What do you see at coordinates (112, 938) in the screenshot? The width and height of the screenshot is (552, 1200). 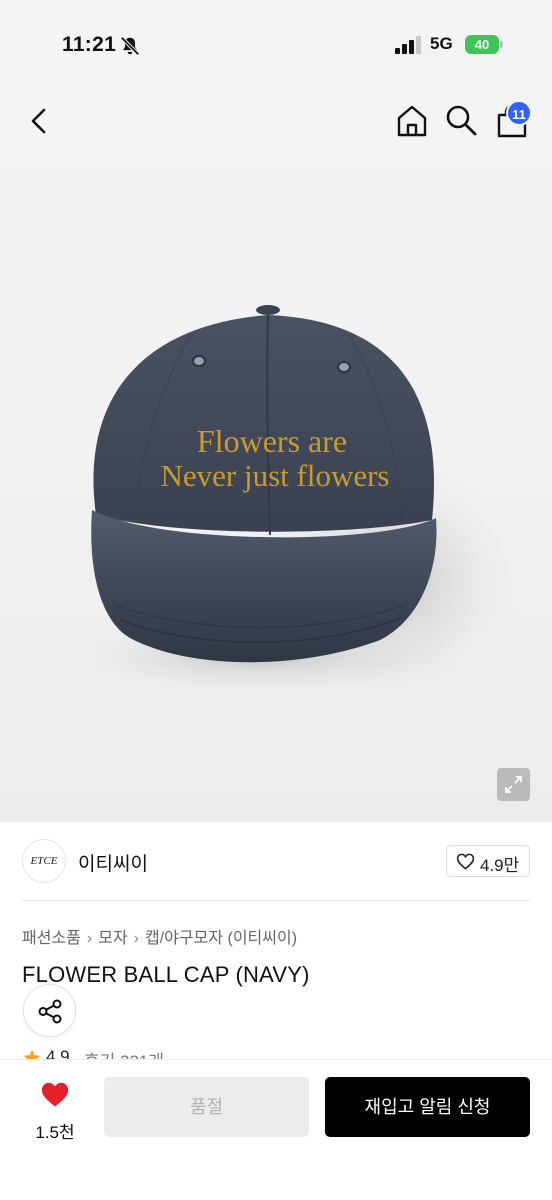 I see `breadcrumb-item-subcategory: 모자` at bounding box center [112, 938].